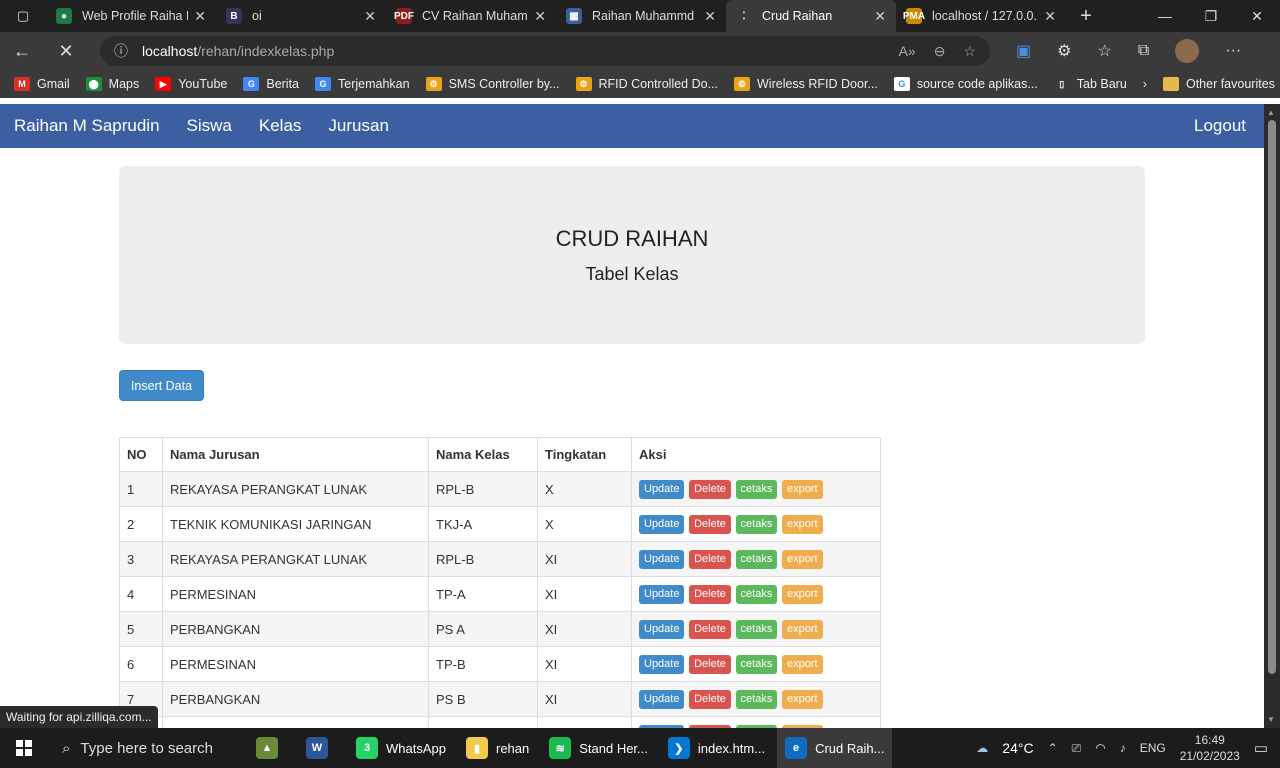 The height and width of the screenshot is (768, 1280). Describe the element at coordinates (131, 16) in the screenshot. I see `browser-tab: ● Web Profile Raiha M ✕` at that location.